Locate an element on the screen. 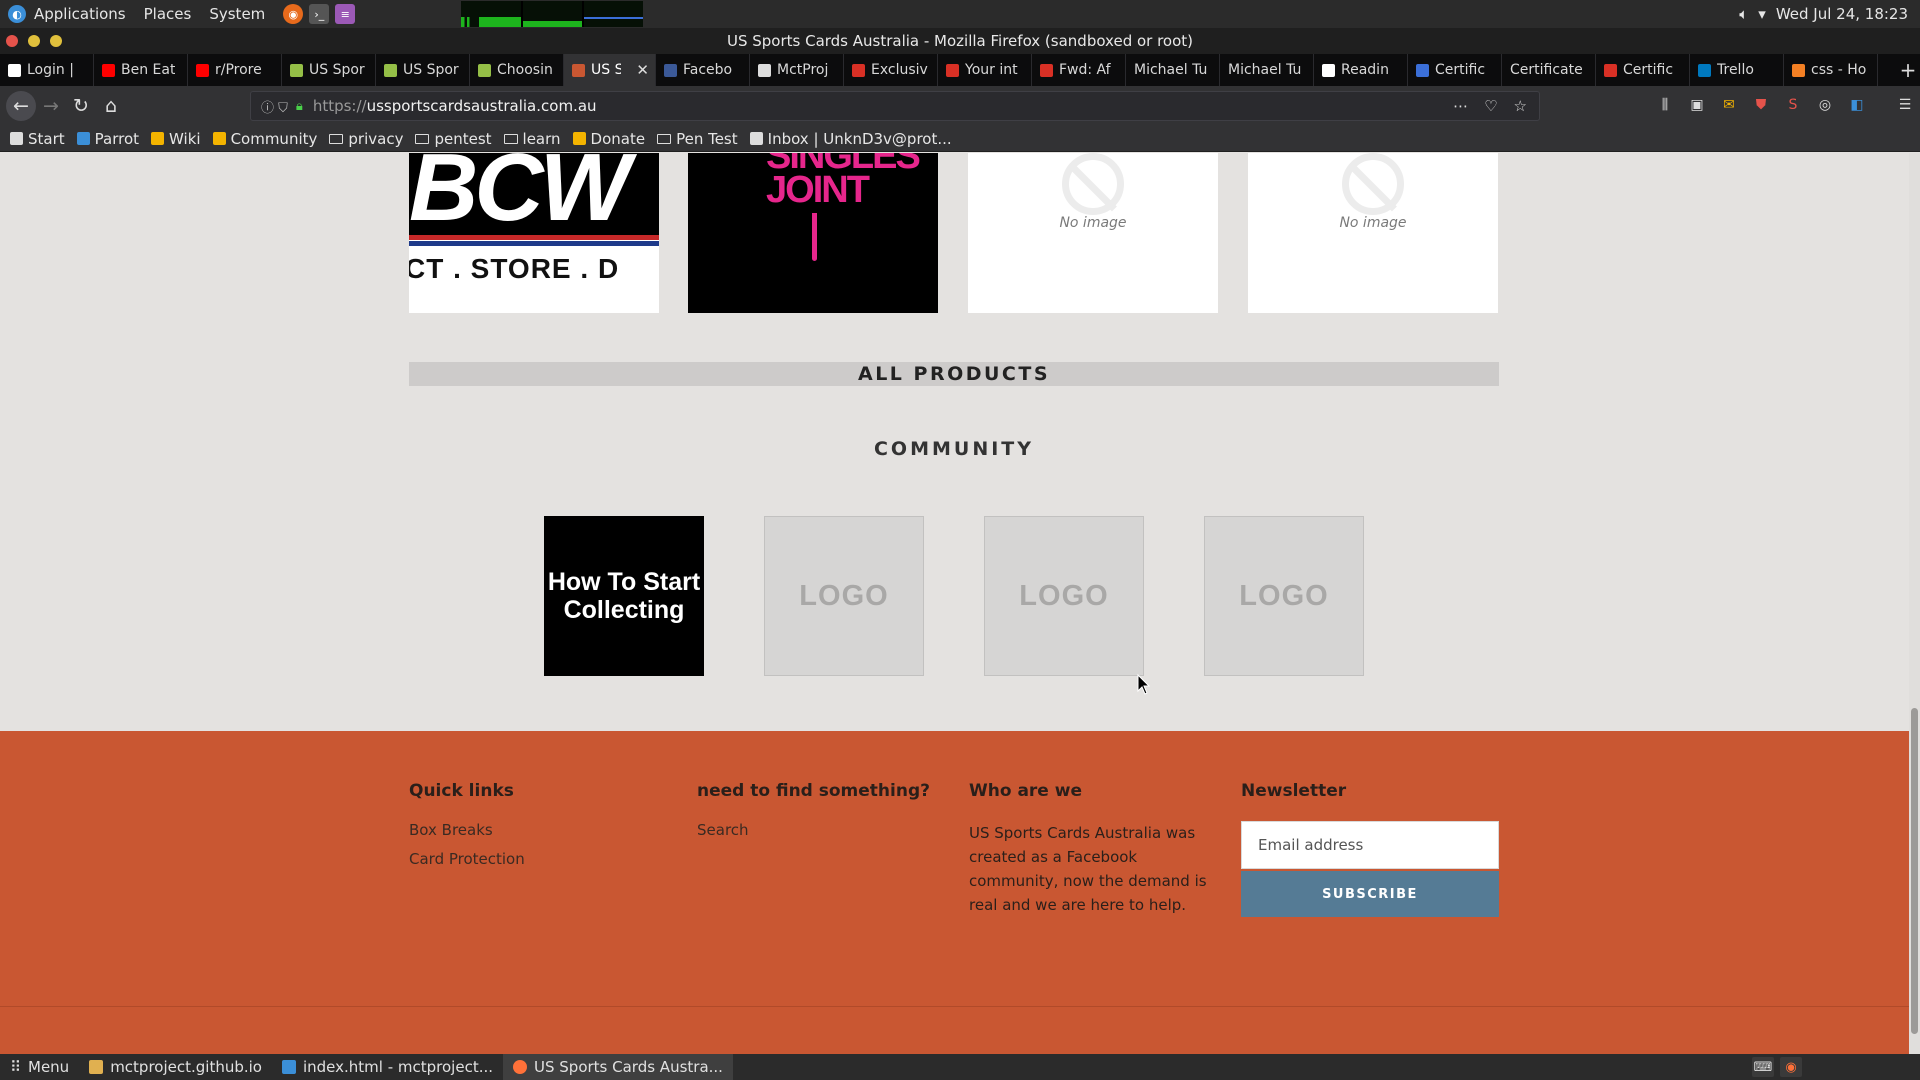  secure-lock-icon: 🔒︎ is located at coordinates (299, 106).